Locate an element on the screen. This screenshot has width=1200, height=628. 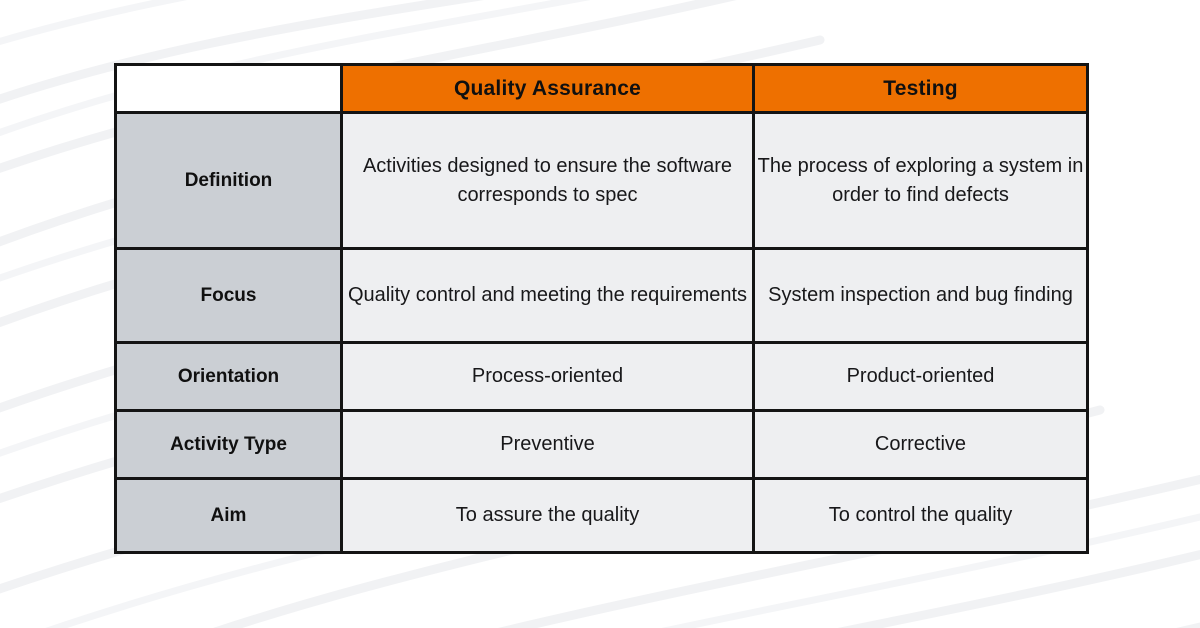
cell-aim-testing: To control the quality is located at coordinates (920, 515).